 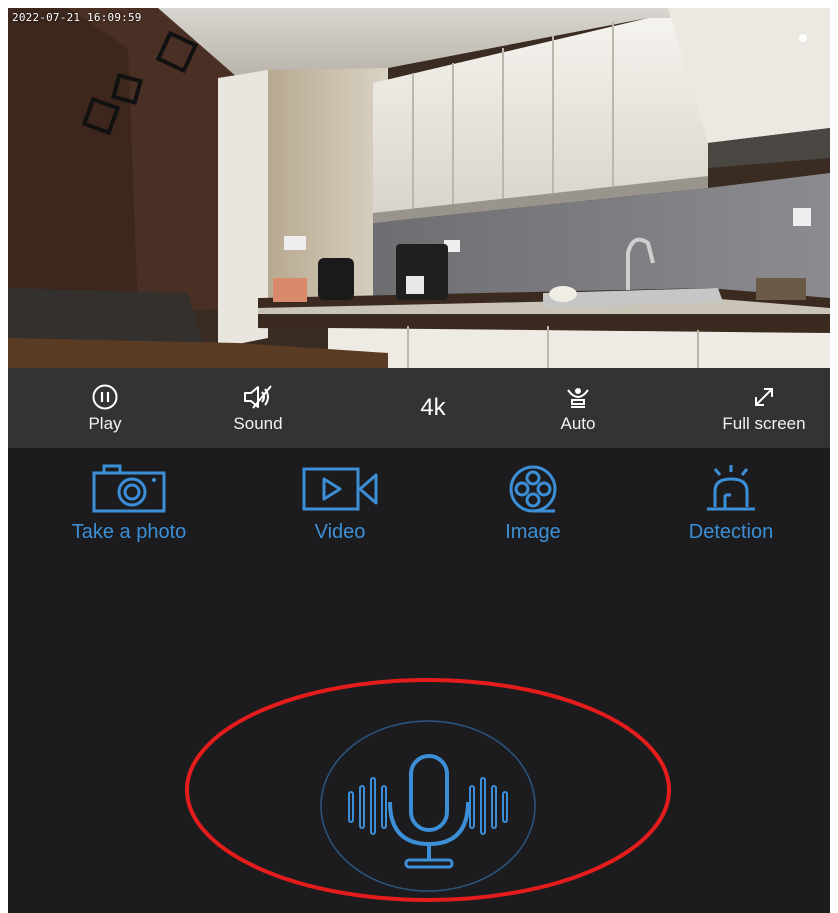 I want to click on camera-icon, so click(x=129, y=488).